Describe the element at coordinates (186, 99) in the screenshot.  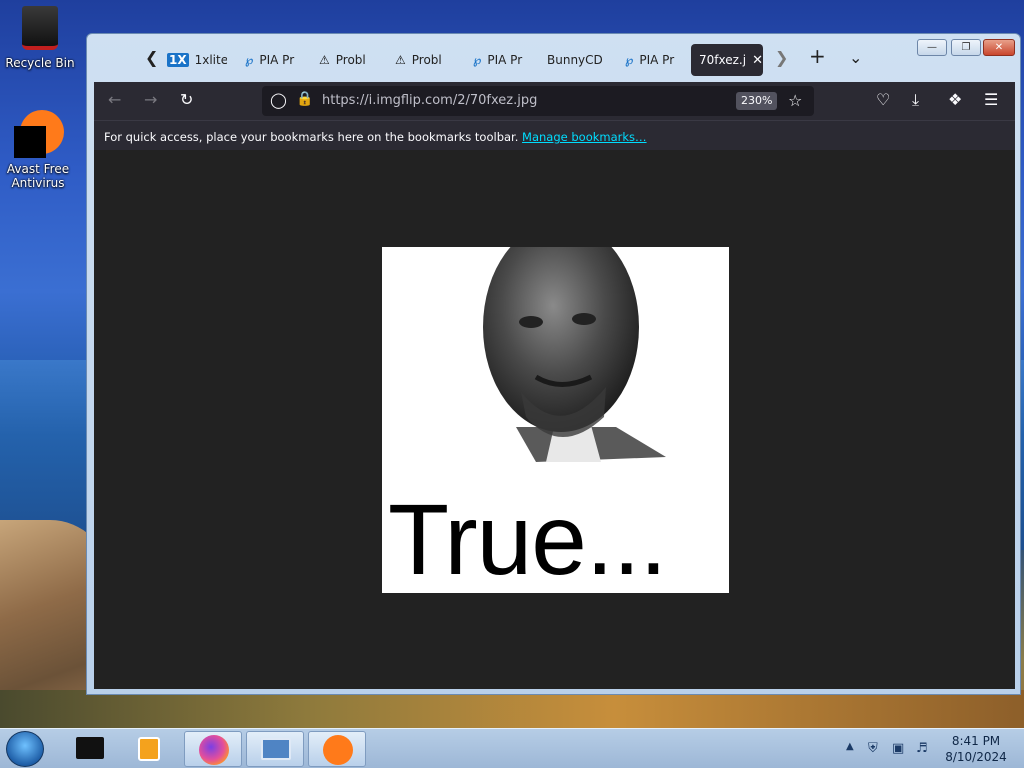
I see `reload-icon: ↻` at that location.